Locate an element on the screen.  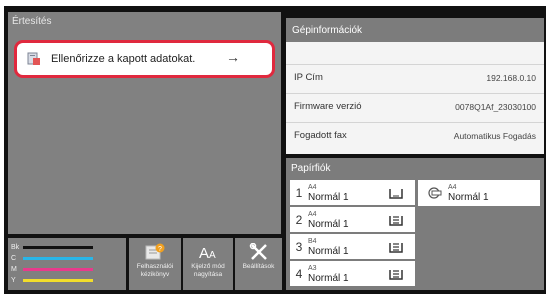
tray-2: 2 A4 Normál 1 is located at coordinates (352, 219).